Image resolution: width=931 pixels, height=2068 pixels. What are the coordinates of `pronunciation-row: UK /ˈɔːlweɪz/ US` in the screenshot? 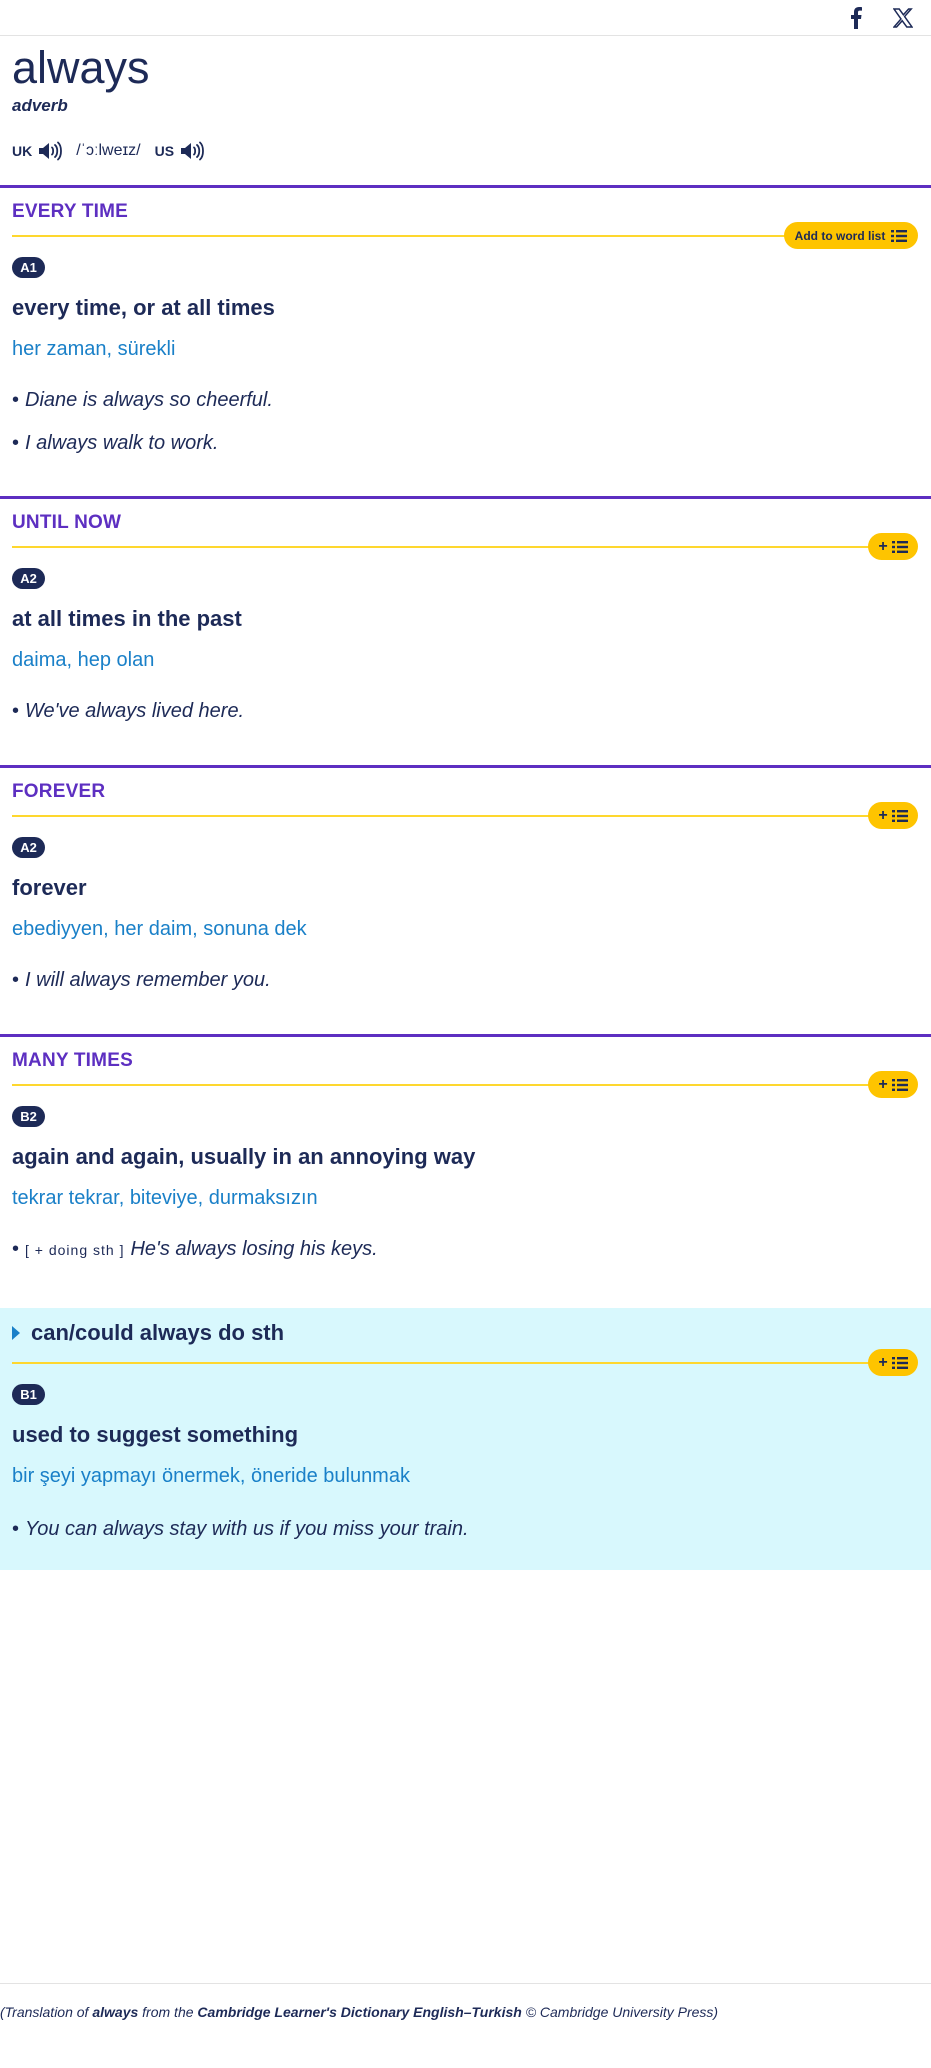 It's located at (108, 151).